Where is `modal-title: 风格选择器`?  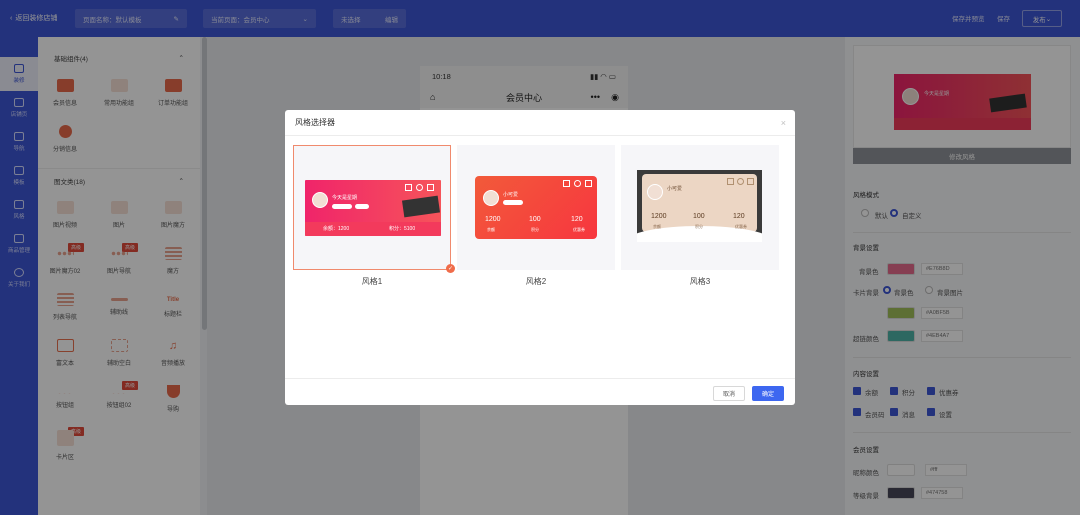
modal-title: 风格选择器 is located at coordinates (315, 122).